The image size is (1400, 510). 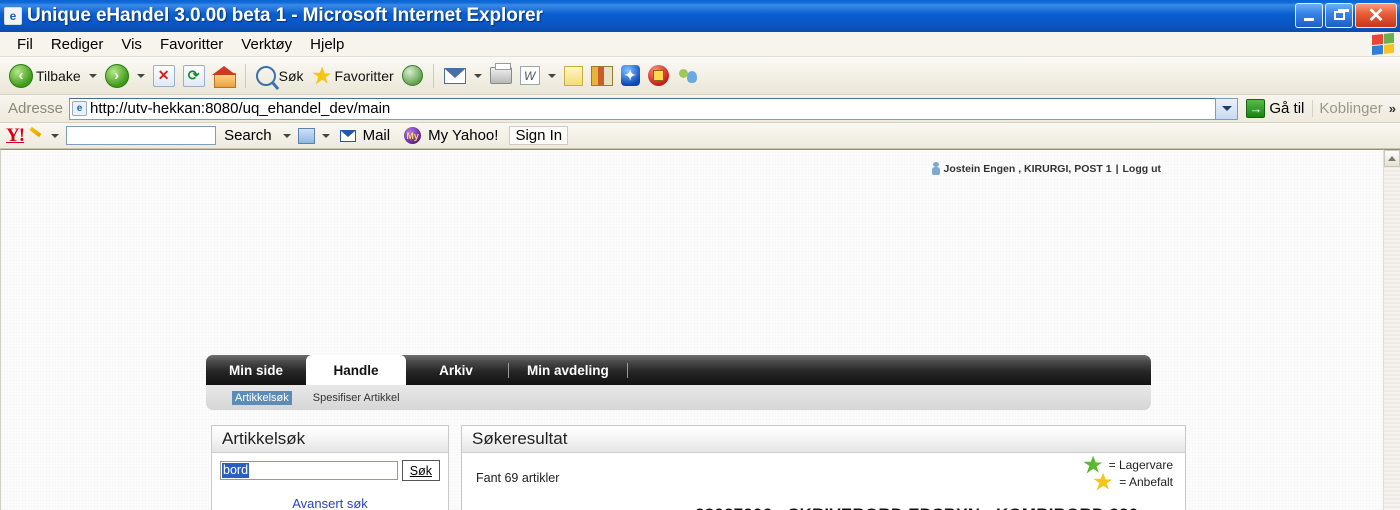 I want to click on home-button, so click(x=224, y=76).